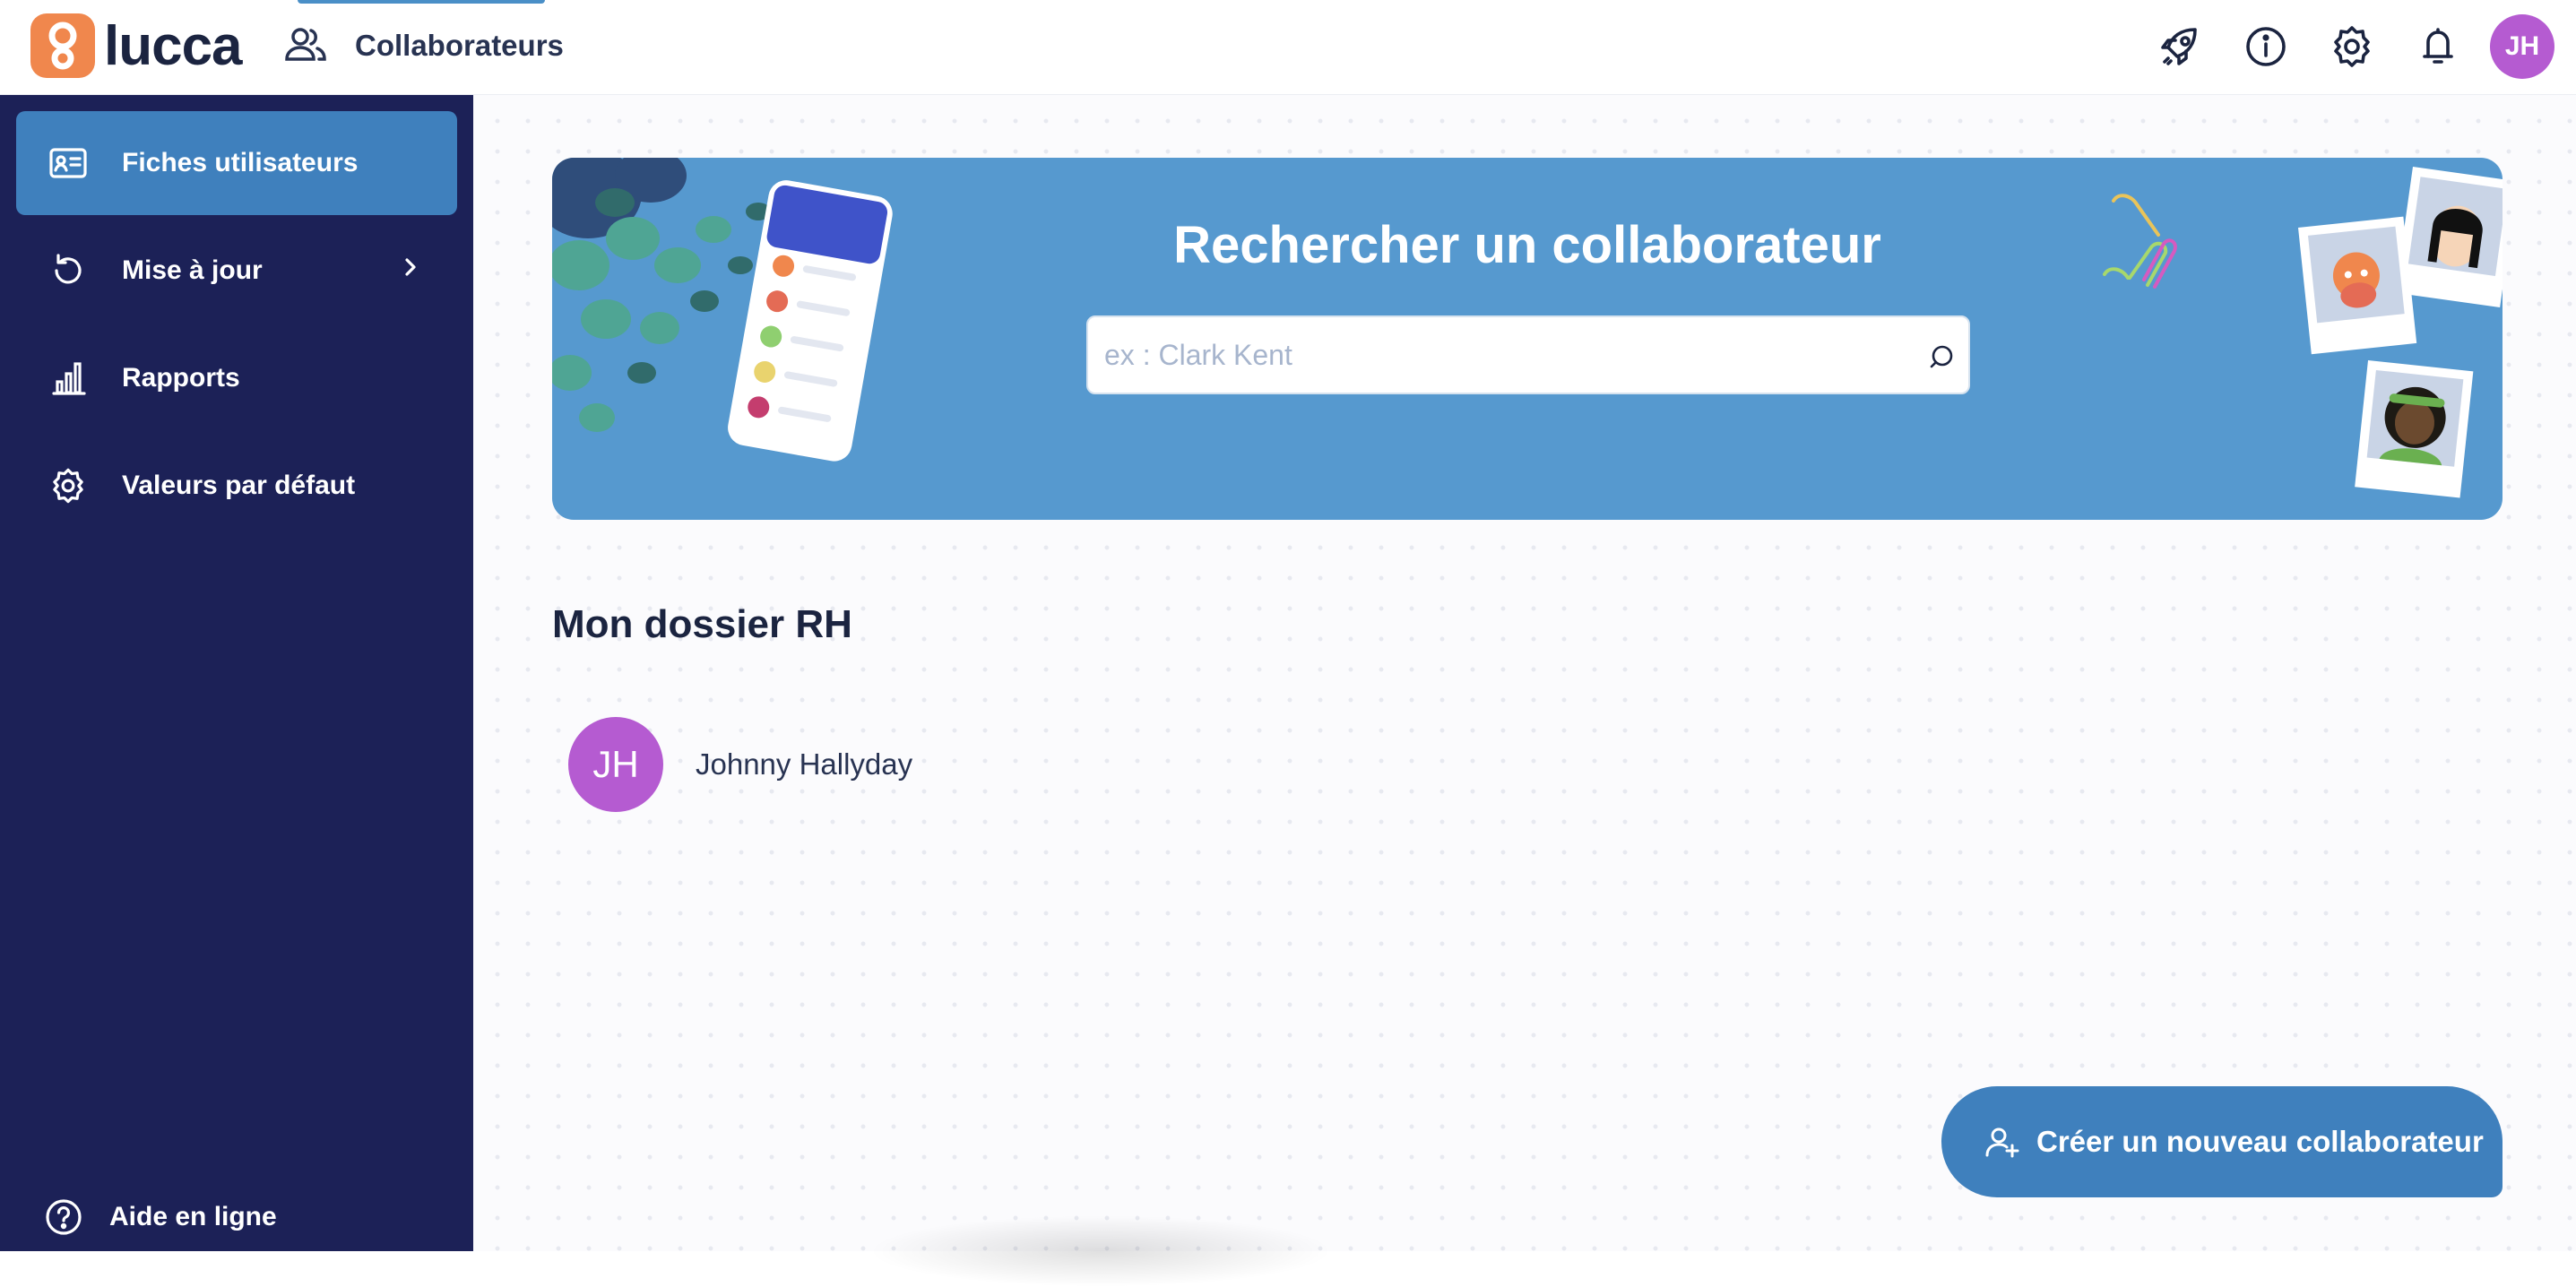 This screenshot has width=2576, height=1287. I want to click on user-avatar: JH, so click(2522, 46).